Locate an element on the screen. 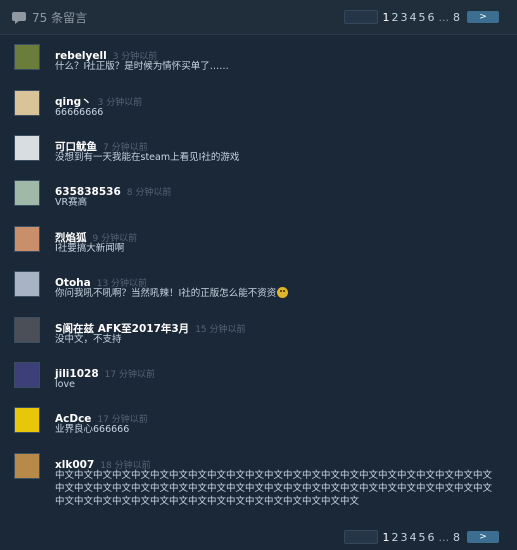 The width and height of the screenshot is (517, 550). comment-text-wrap: 你问我吼不吼啊？当然吼辣！I社的正版怎么能不资资 is located at coordinates (277, 293).